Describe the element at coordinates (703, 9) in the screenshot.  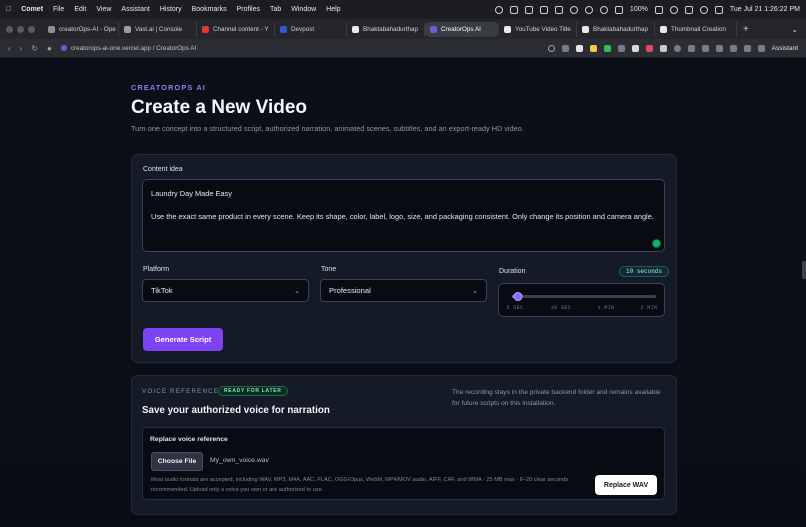
I see `spotlight-search-icon` at that location.